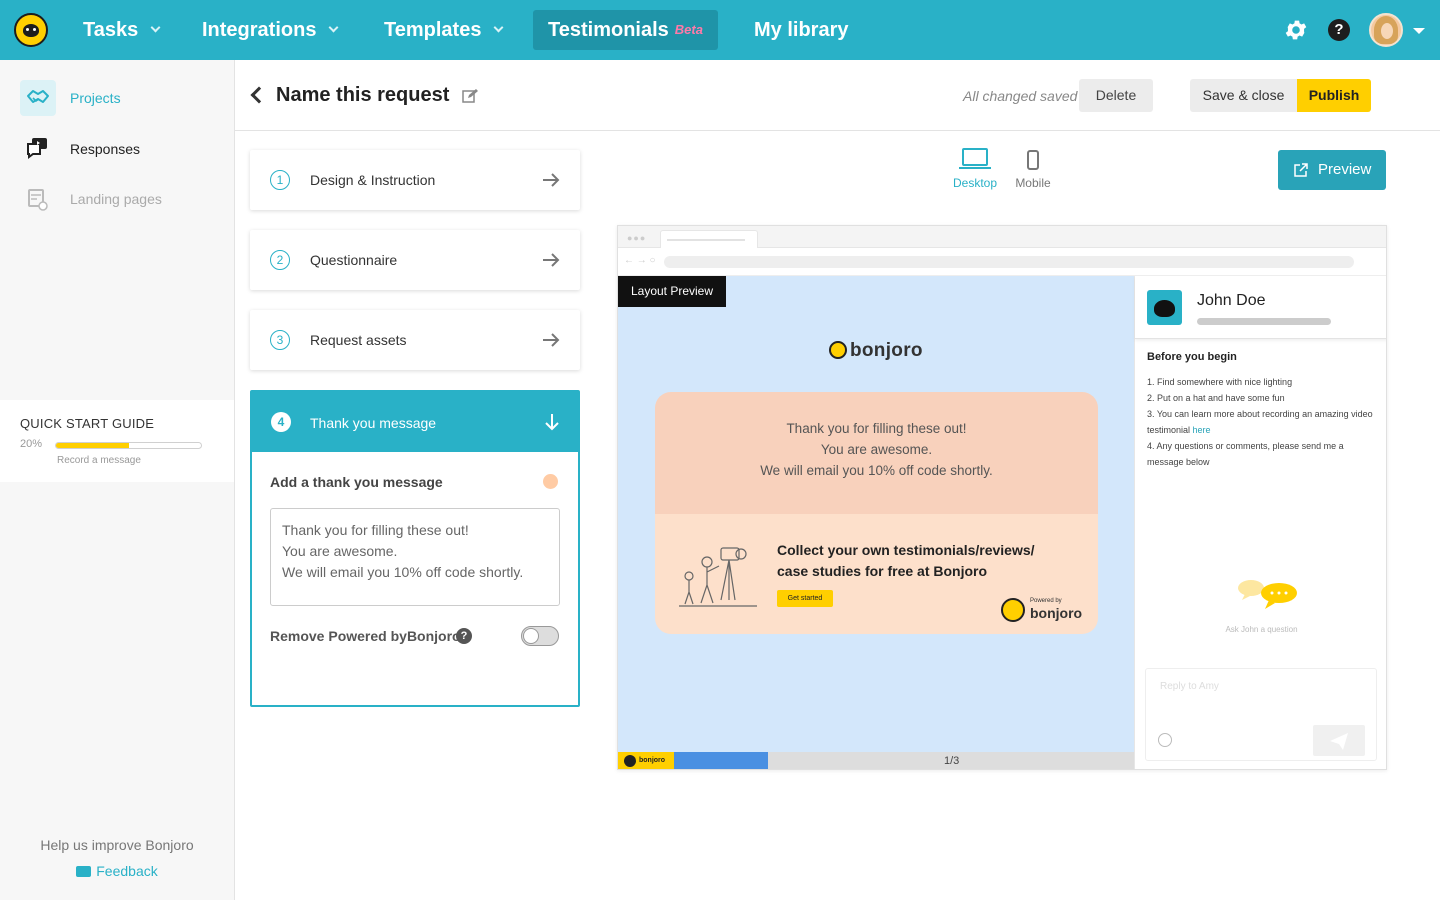  Describe the element at coordinates (99, 460) in the screenshot. I see `quick-start-next-step: Record a message` at that location.